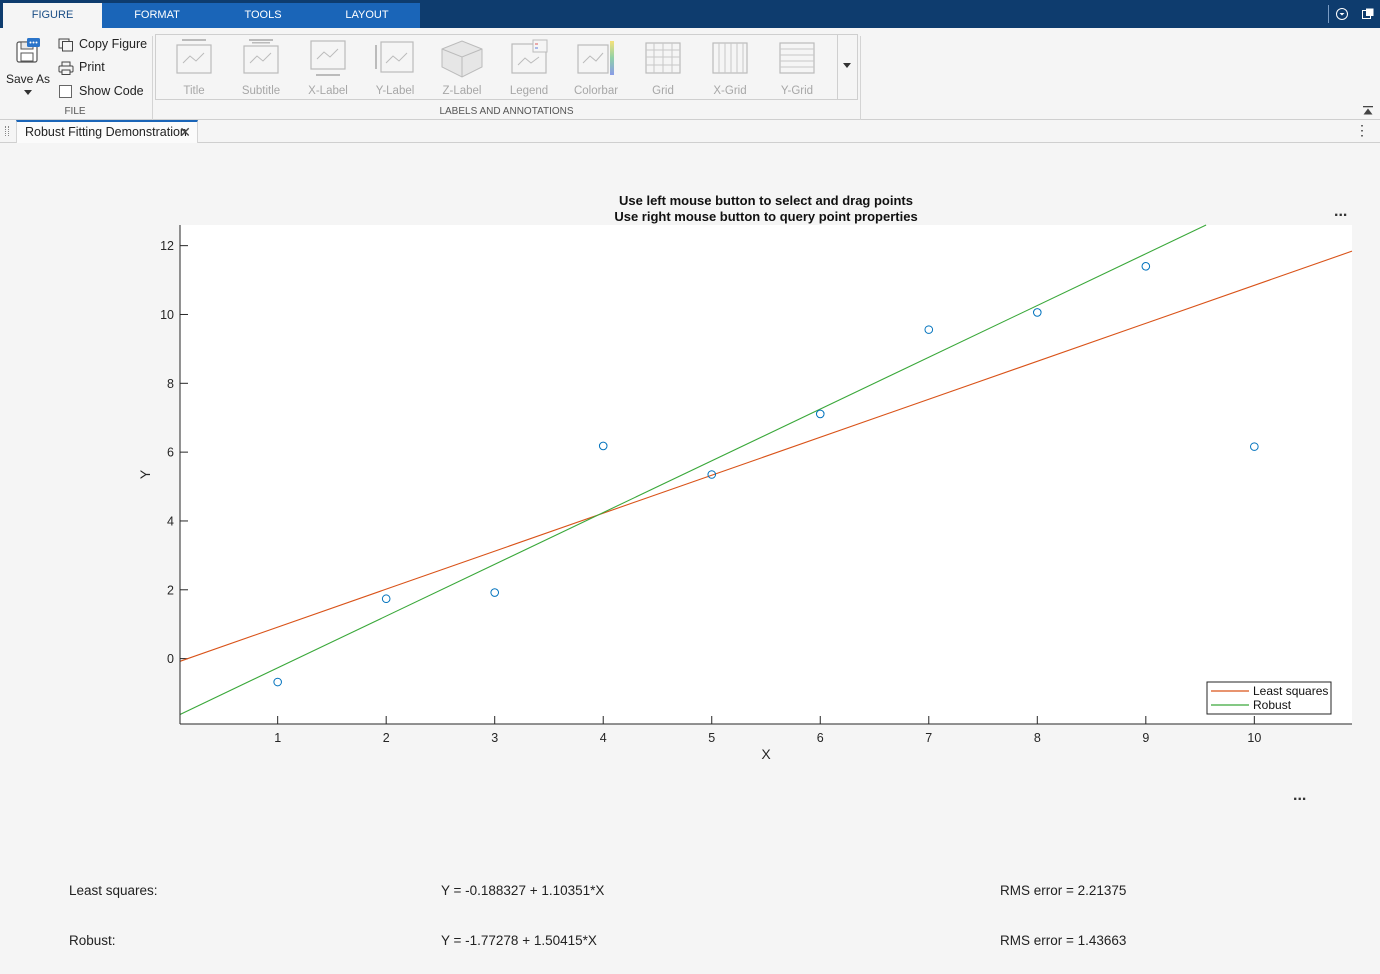  I want to click on colorbar-icon, so click(595, 58).